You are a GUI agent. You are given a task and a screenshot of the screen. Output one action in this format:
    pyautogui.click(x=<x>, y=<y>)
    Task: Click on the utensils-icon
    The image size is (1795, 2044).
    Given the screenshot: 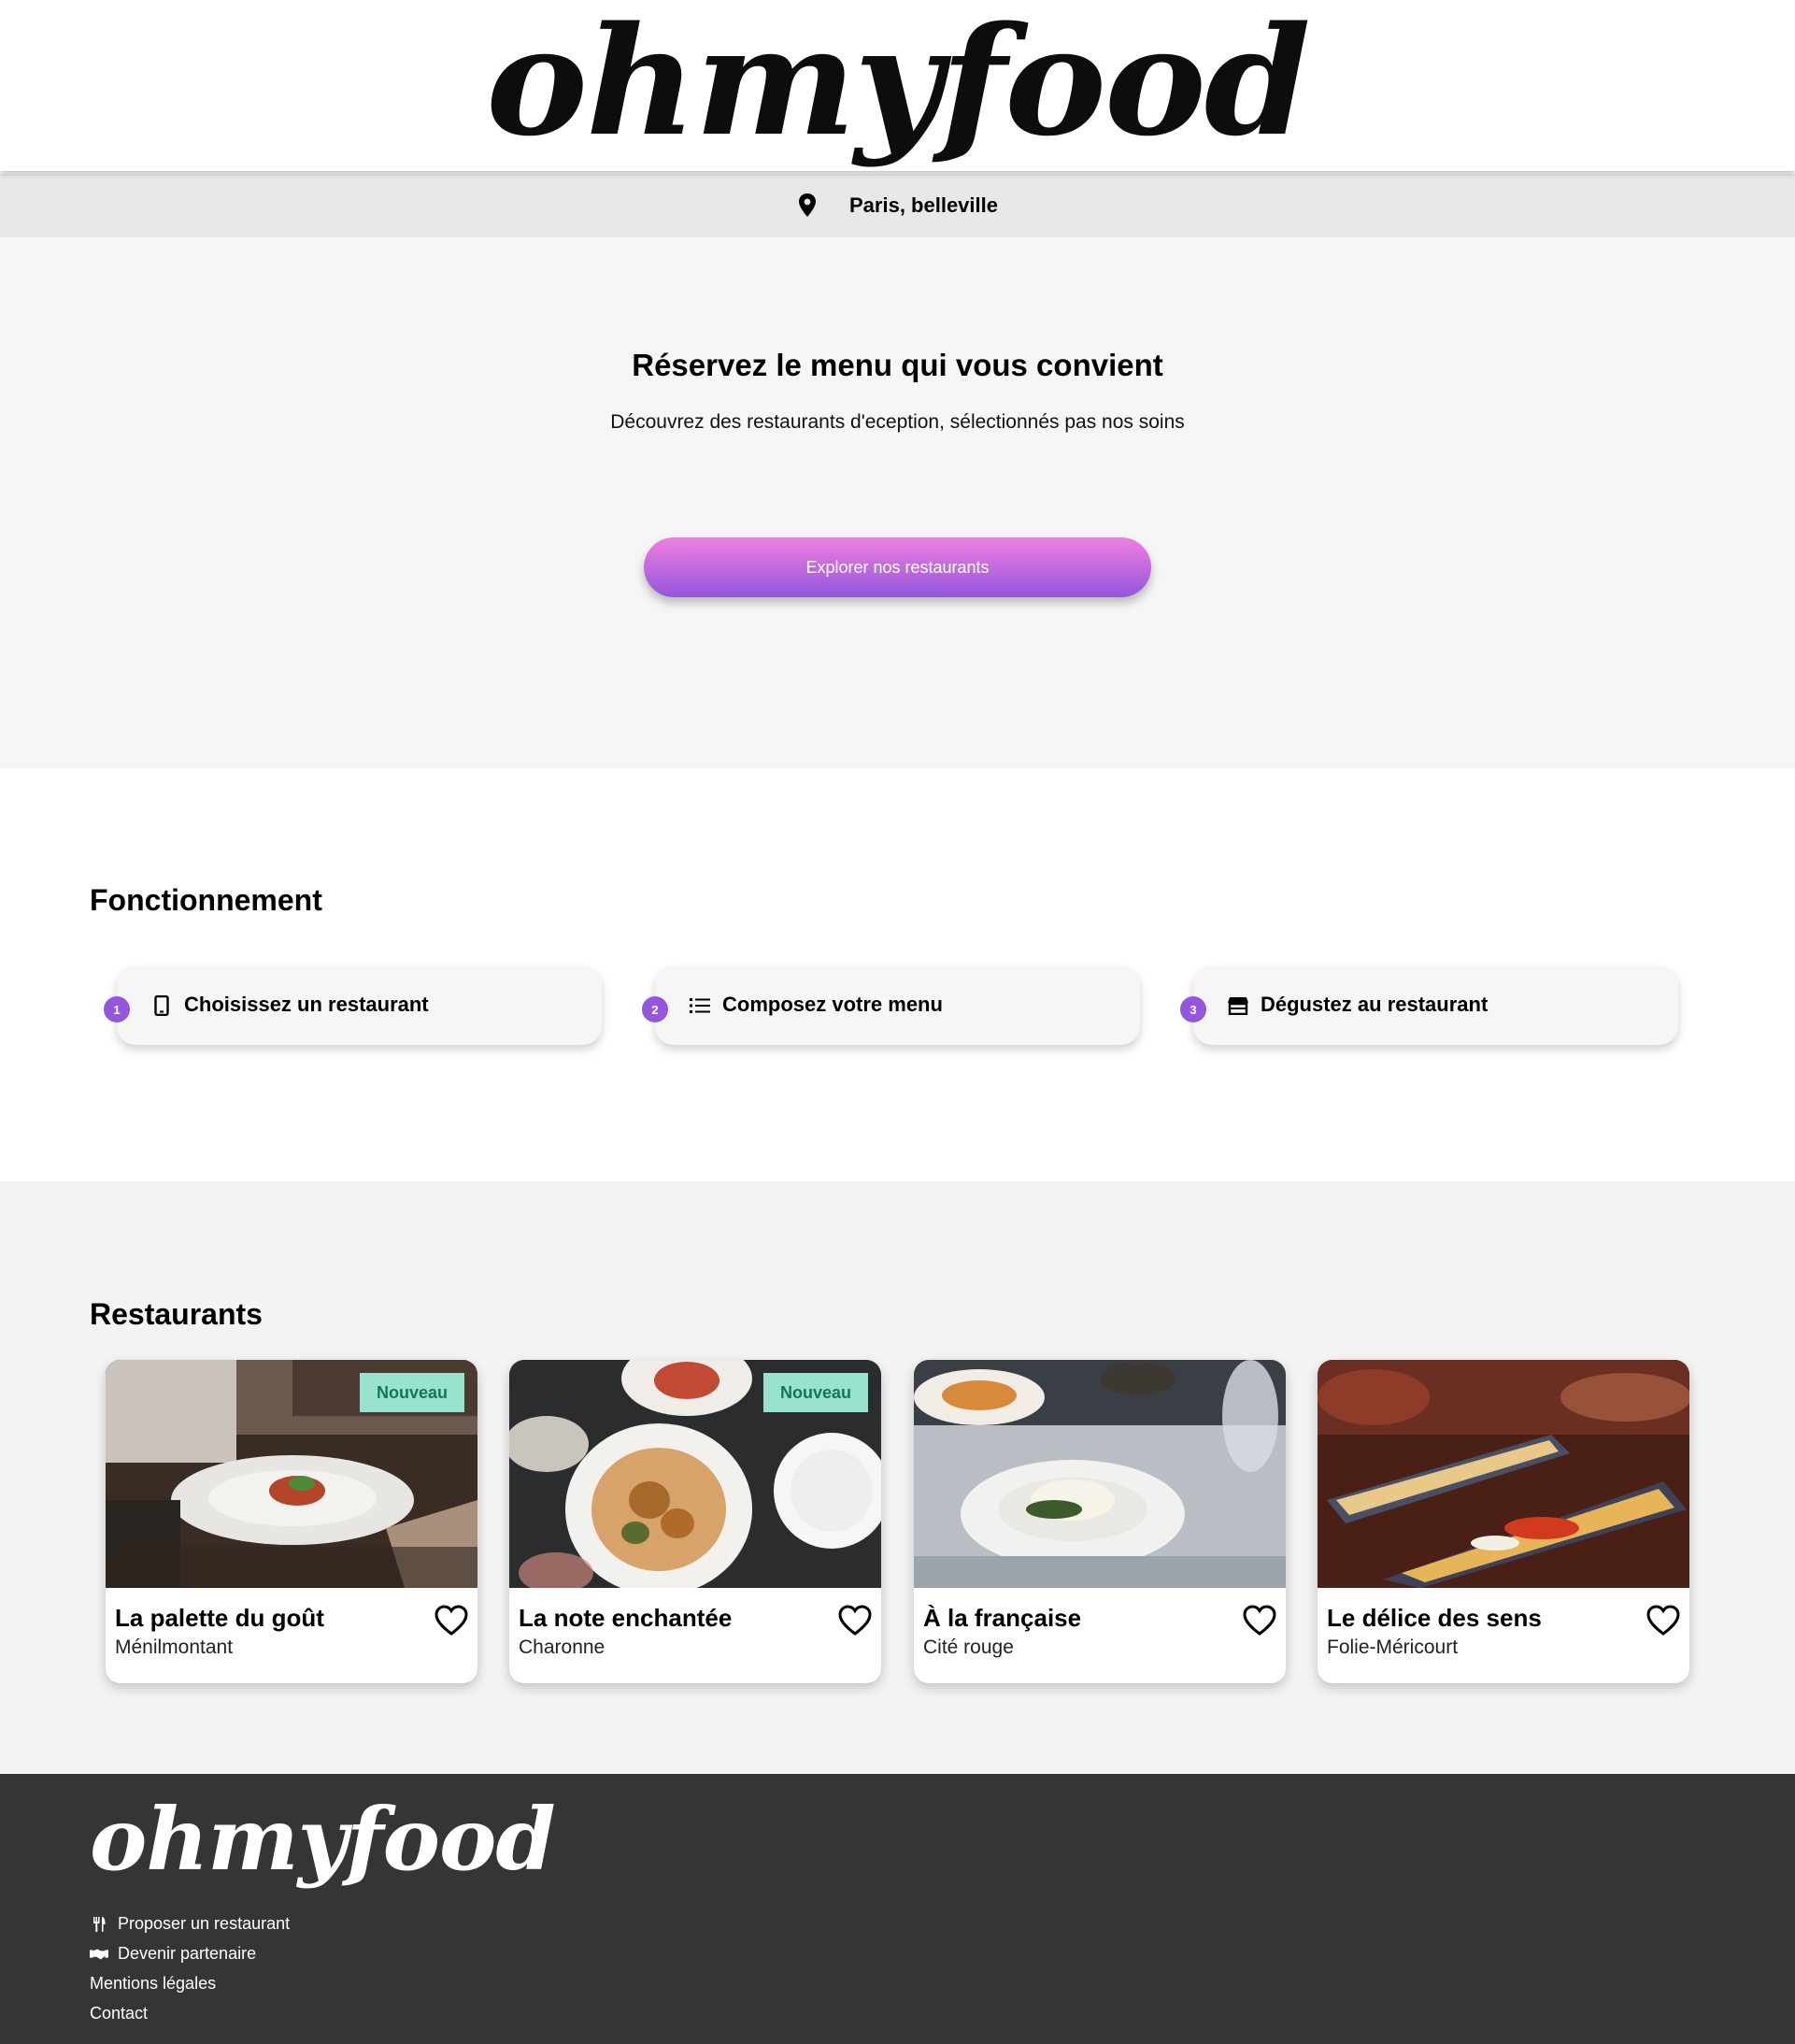 What is the action you would take?
    pyautogui.click(x=99, y=1925)
    